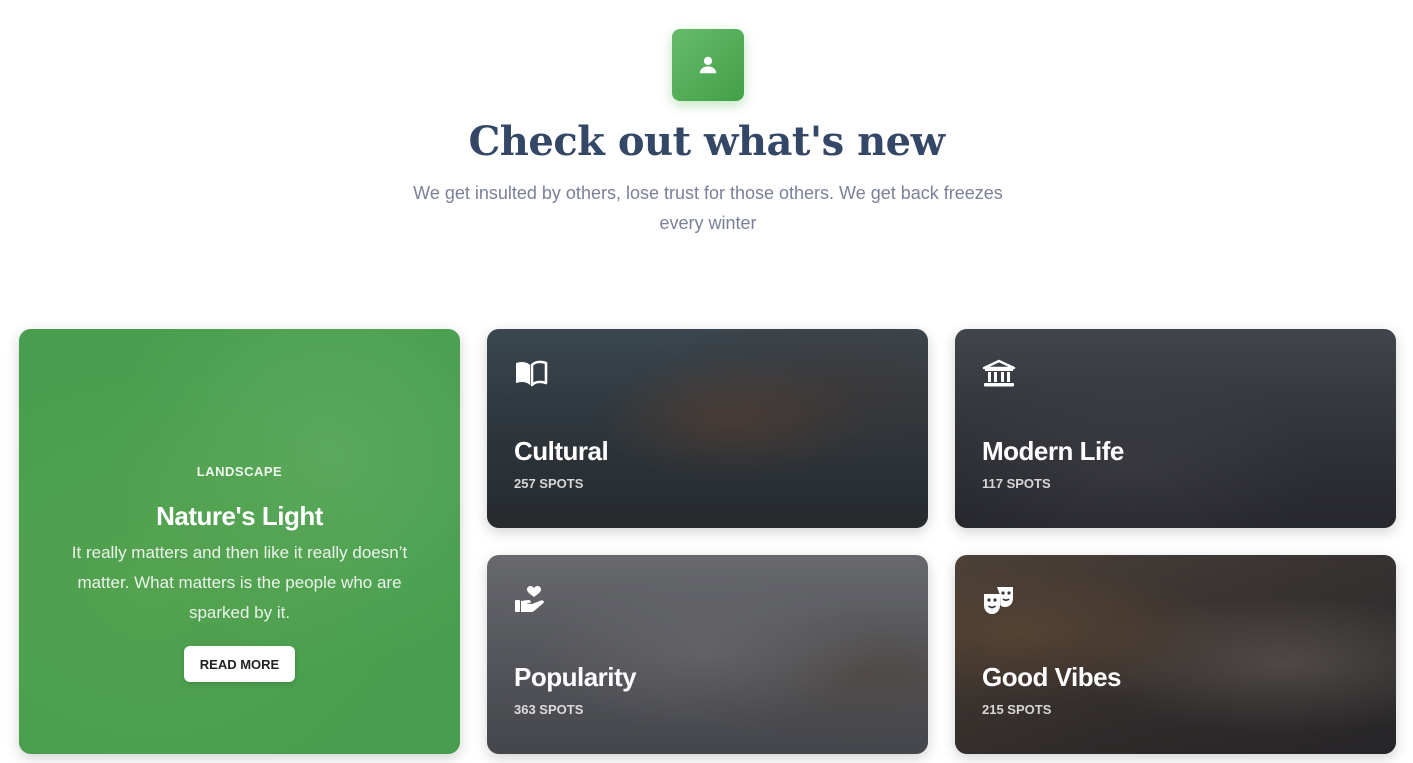 This screenshot has height=763, width=1413. I want to click on user-icon, so click(708, 65).